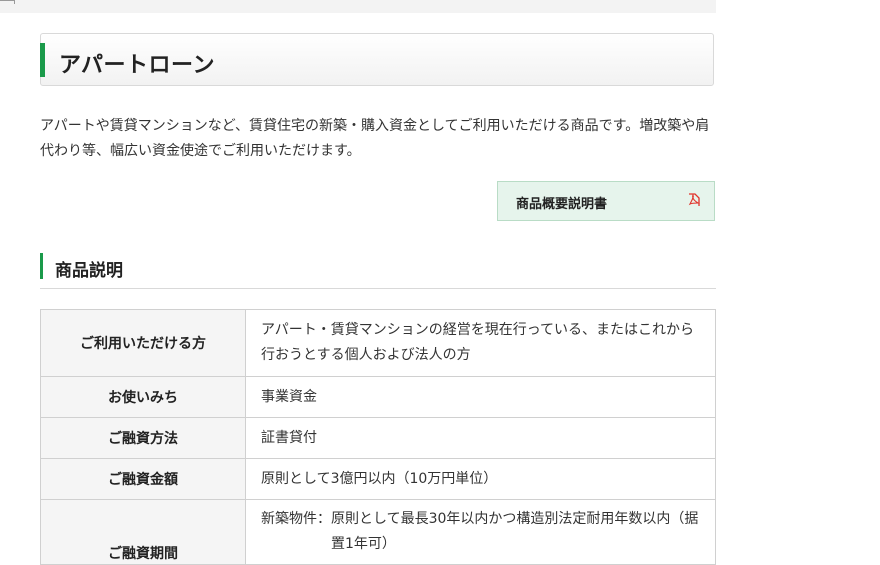  I want to click on corner-mark, so click(7, 2).